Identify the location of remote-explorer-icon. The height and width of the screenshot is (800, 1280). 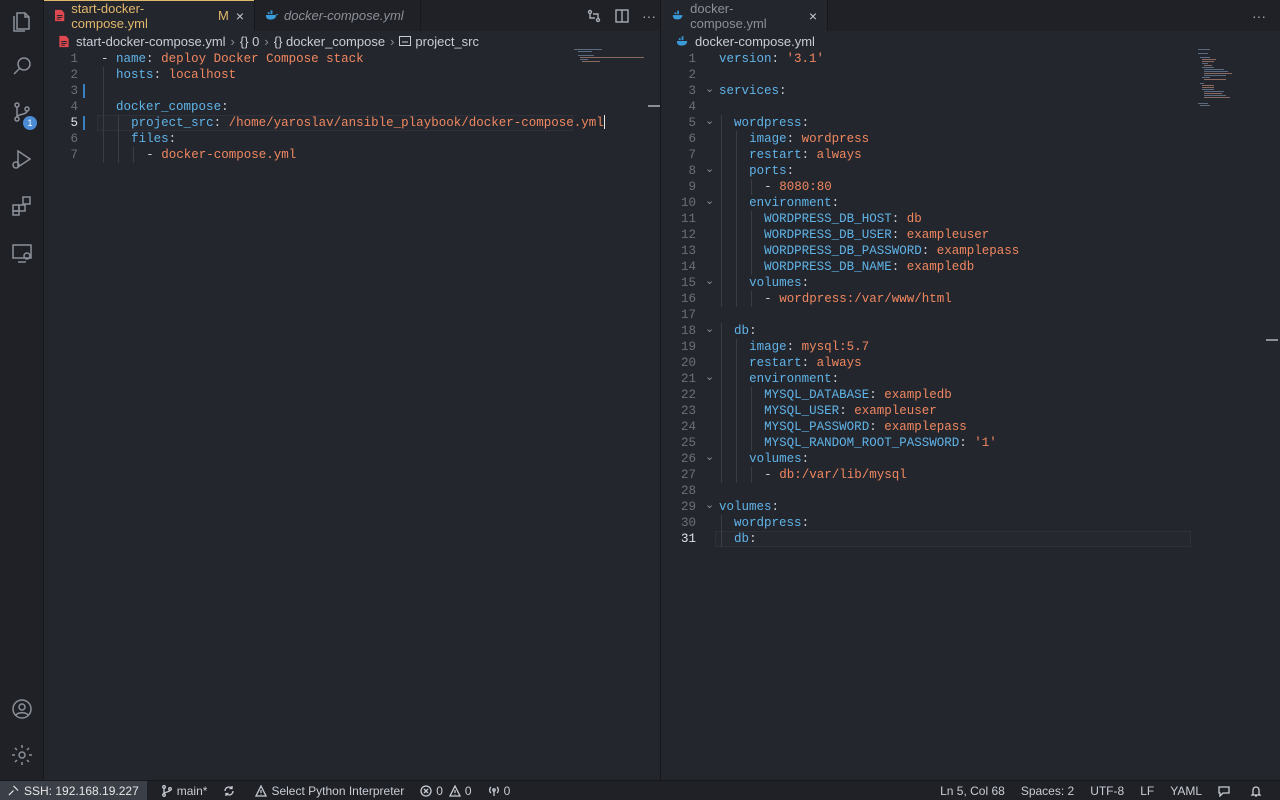
(22, 253).